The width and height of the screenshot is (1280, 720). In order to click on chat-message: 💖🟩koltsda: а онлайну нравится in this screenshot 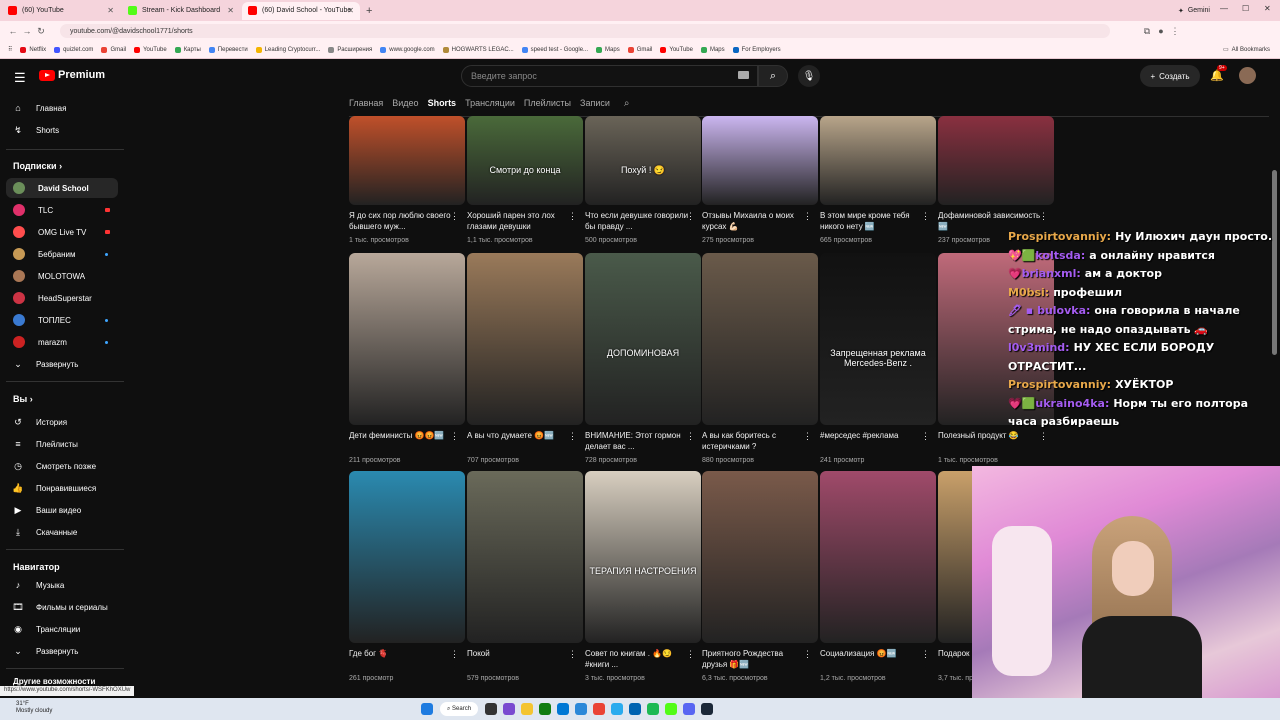, I will do `click(1142, 256)`.